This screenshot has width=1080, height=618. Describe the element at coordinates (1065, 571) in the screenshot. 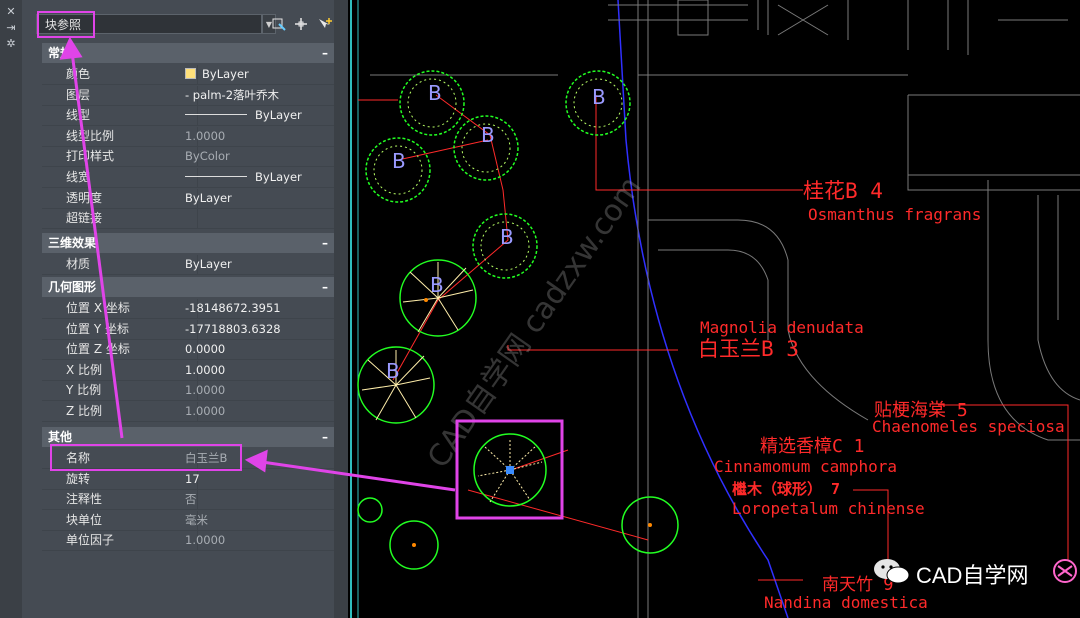

I see `site-logo-icon` at that location.